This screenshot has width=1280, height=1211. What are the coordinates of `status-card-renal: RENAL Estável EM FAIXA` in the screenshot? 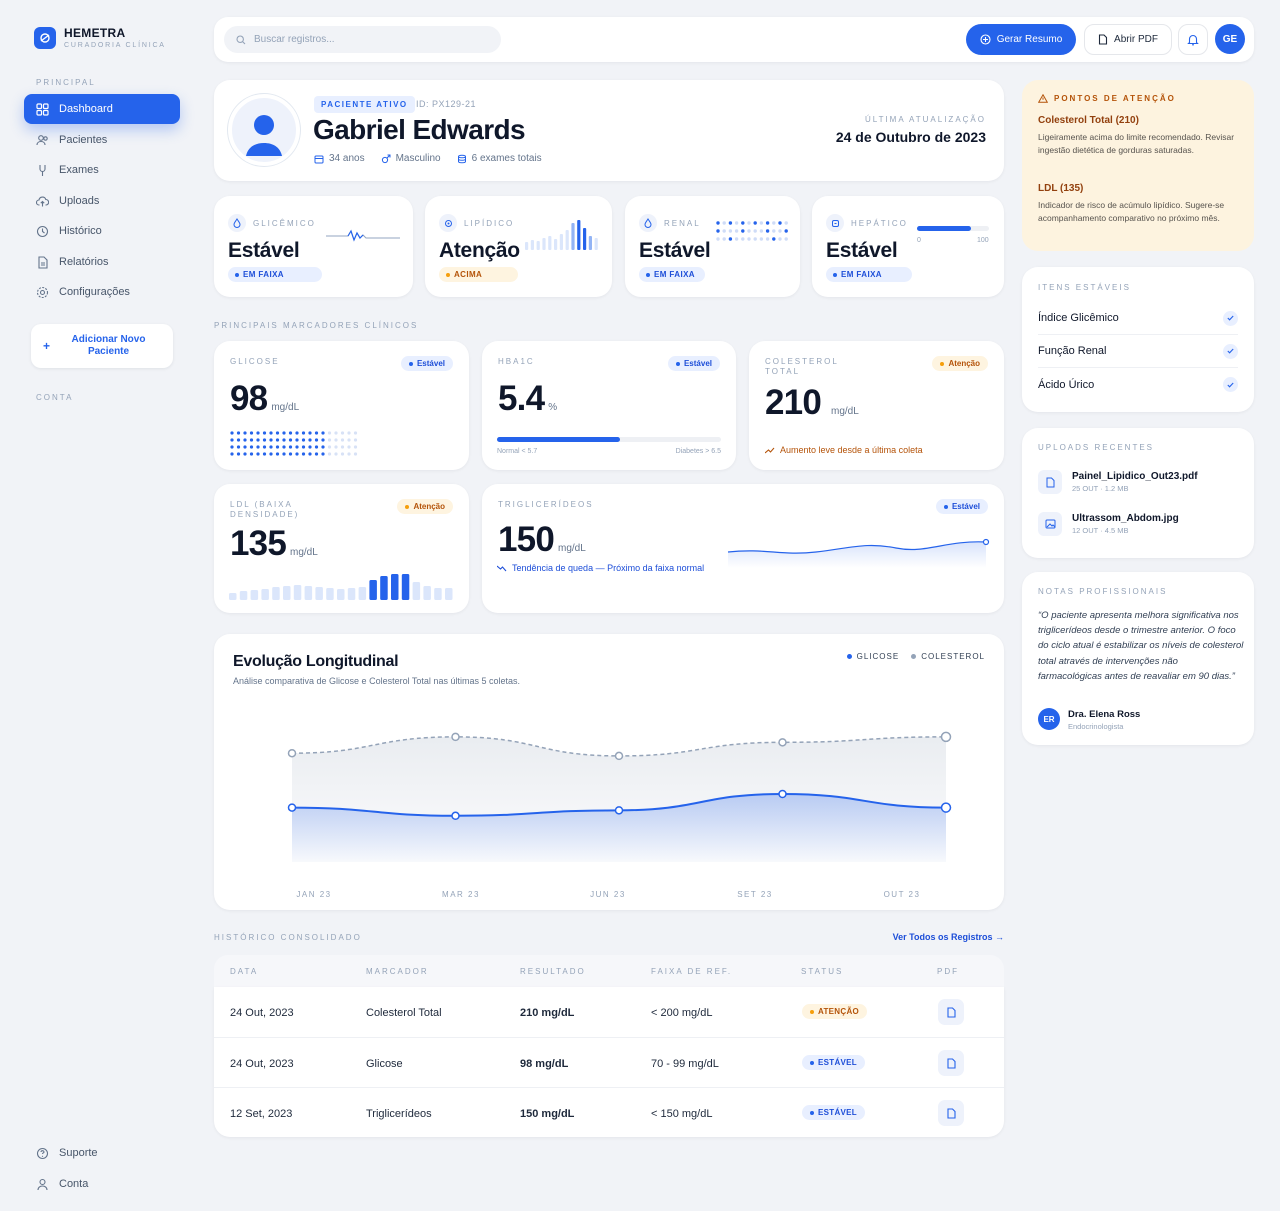 It's located at (712, 246).